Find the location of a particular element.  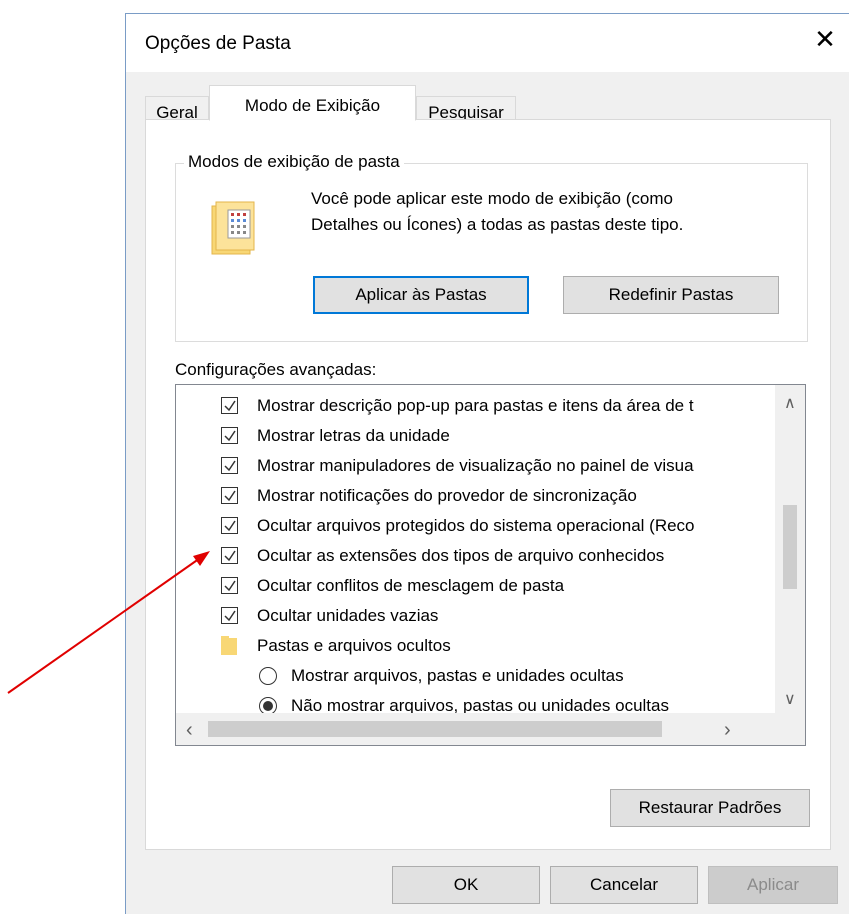

horizontal-scrollbar: ‹ › is located at coordinates (476, 729).